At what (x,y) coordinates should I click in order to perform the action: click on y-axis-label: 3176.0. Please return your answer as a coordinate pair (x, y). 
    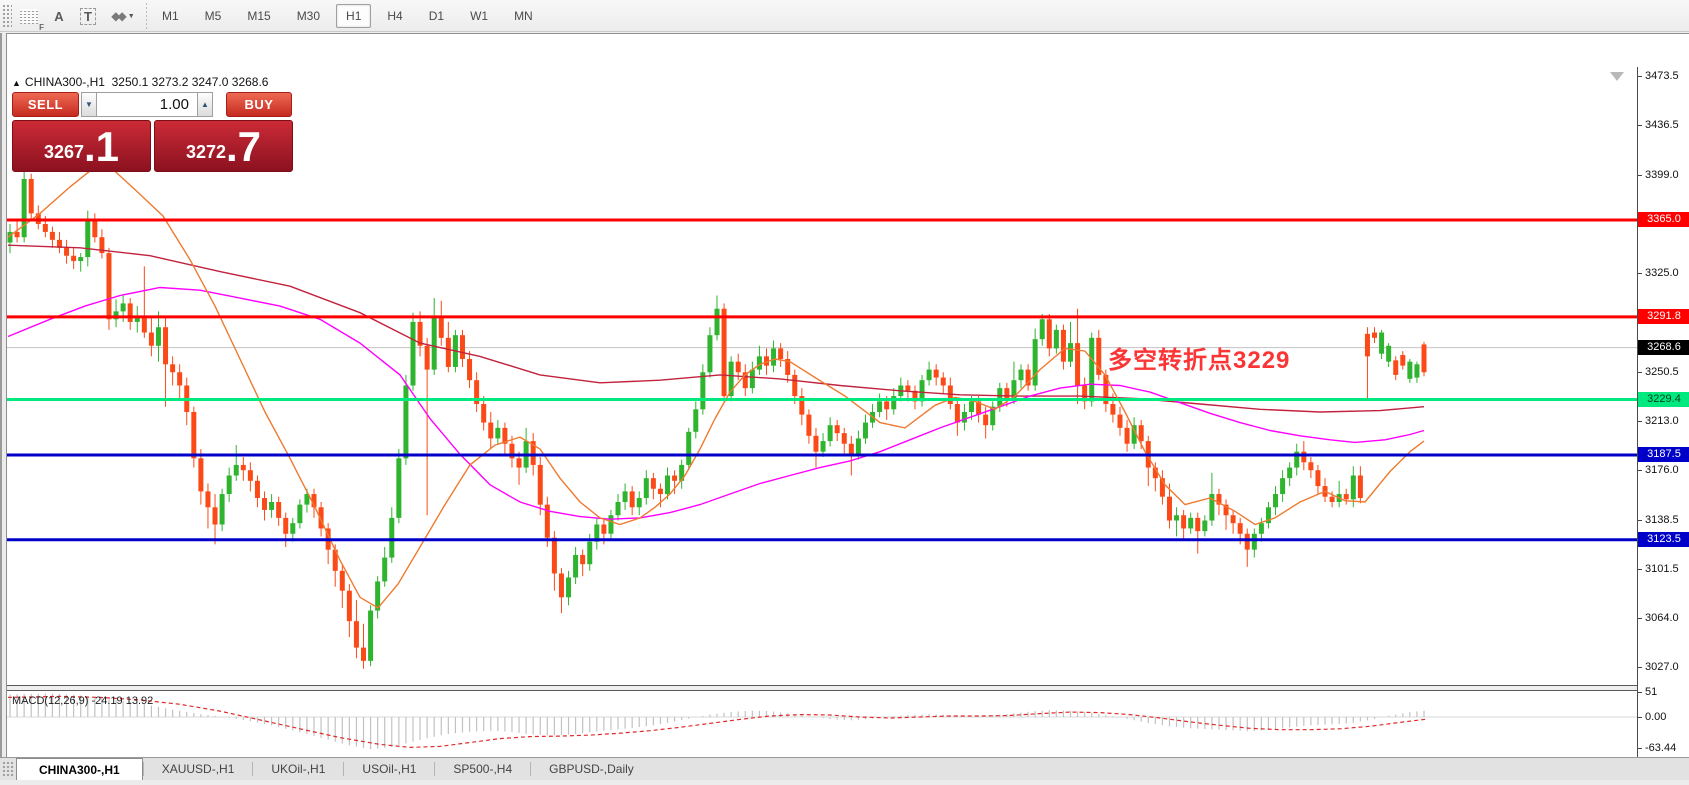
    Looking at the image, I should click on (1662, 470).